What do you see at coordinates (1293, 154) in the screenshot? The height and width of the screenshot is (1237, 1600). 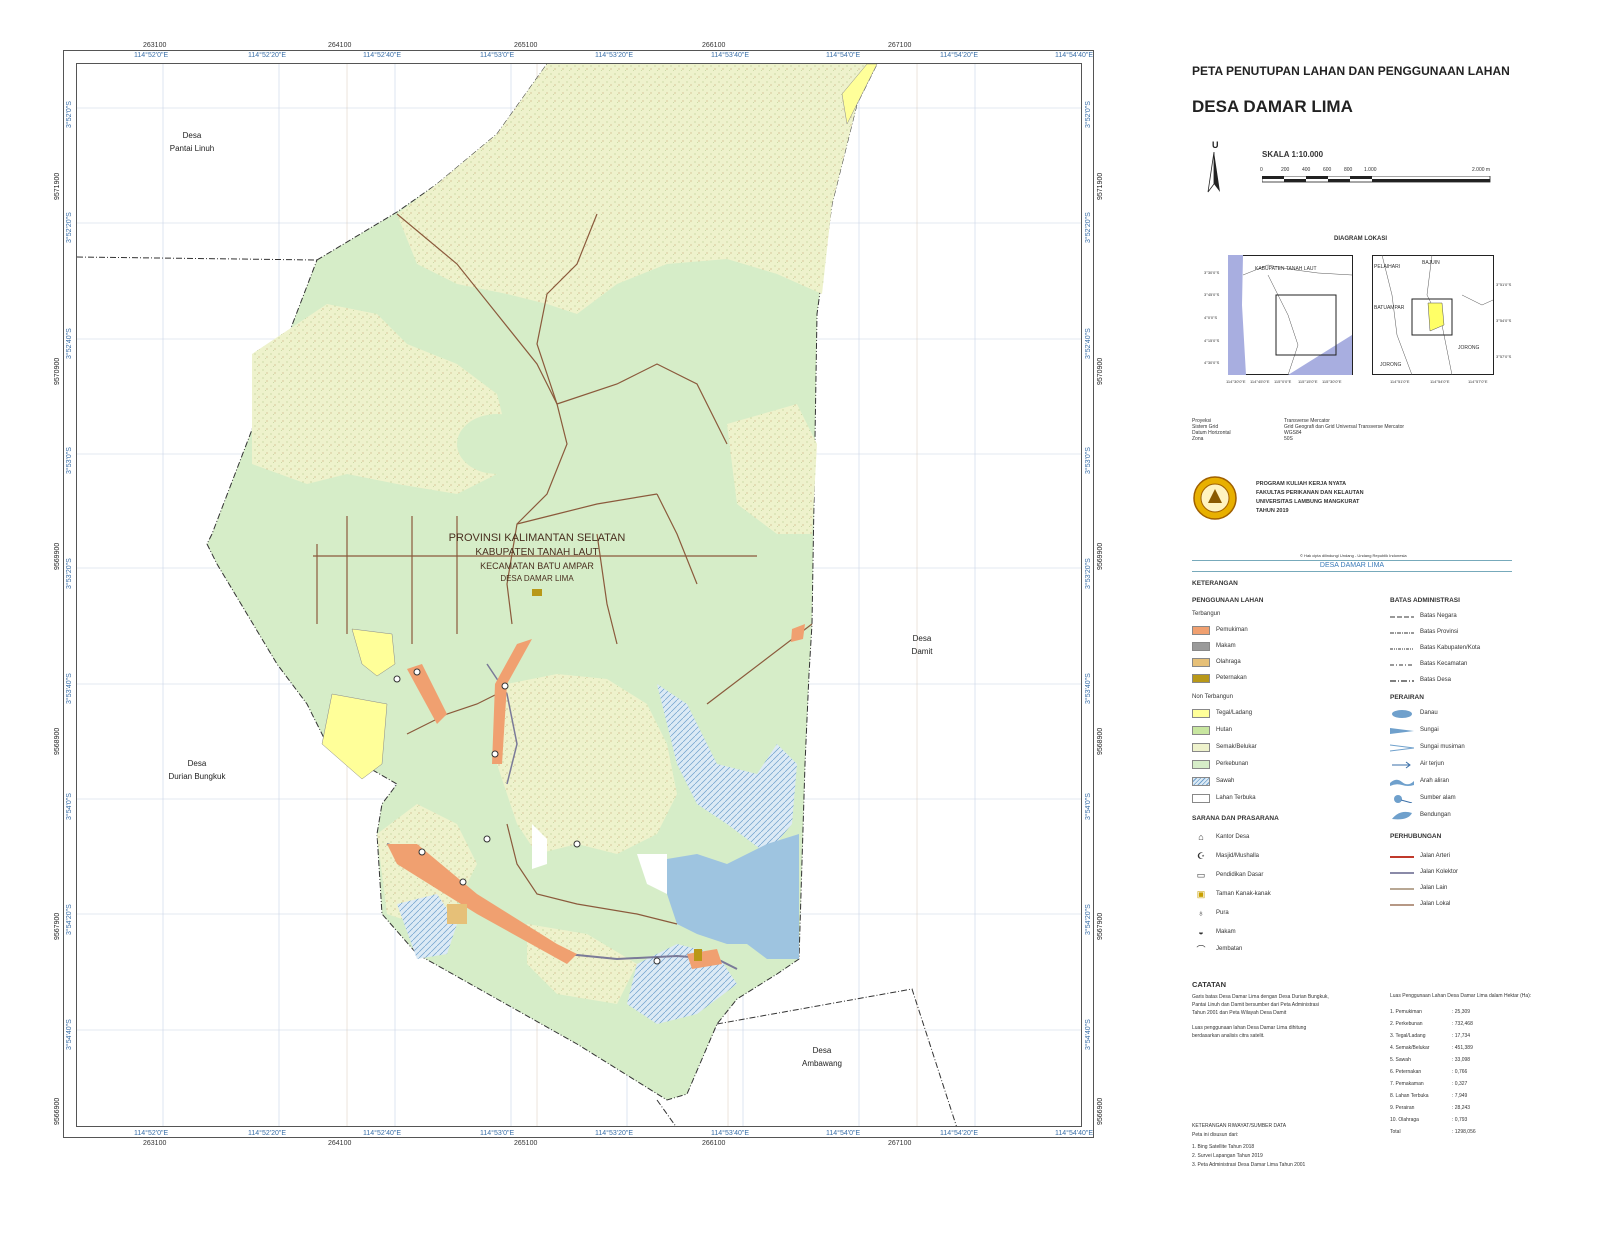 I see `scale-label: SKALA 1:10.000` at bounding box center [1293, 154].